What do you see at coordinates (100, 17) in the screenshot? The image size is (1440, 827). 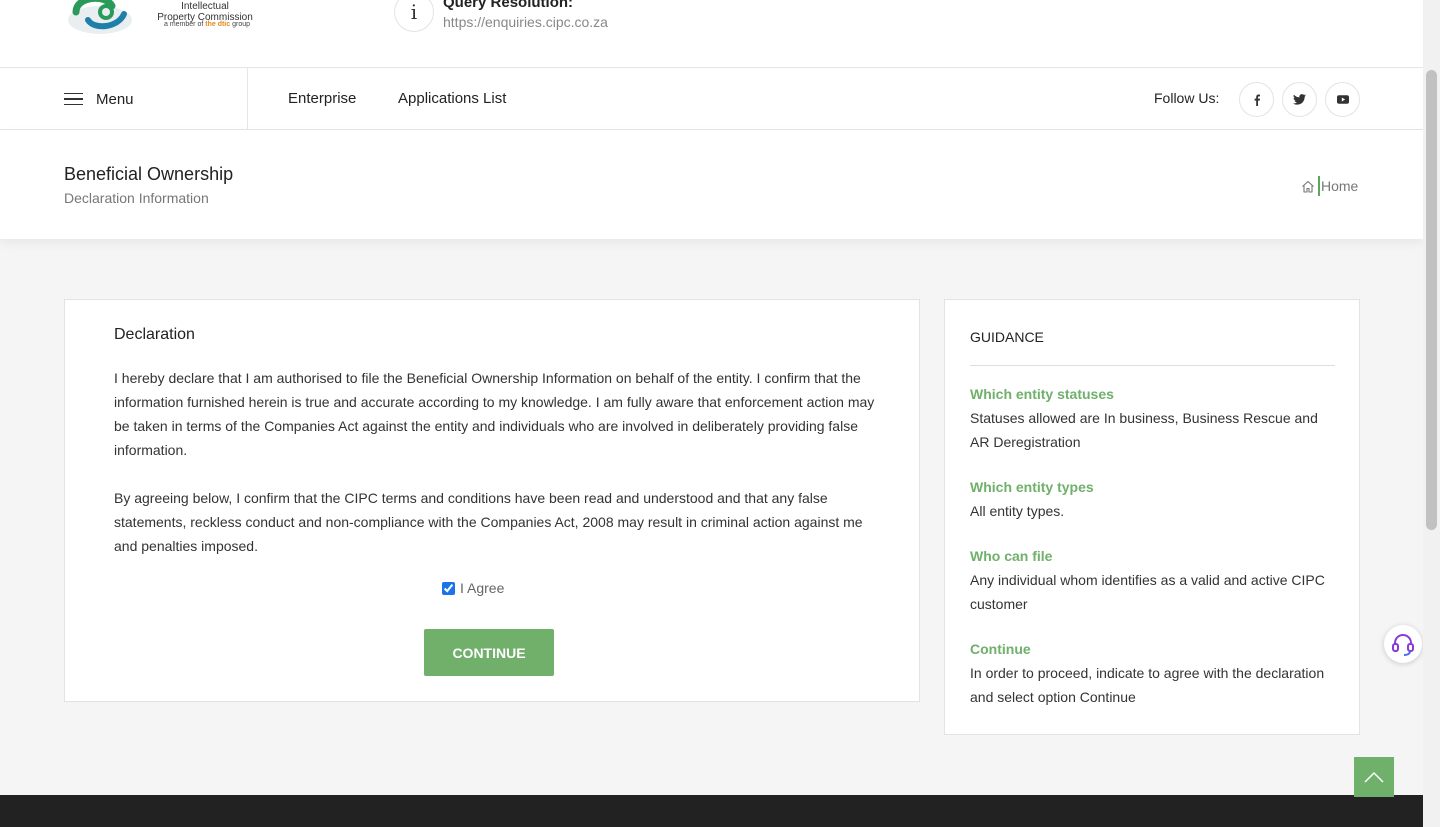 I see `cipc-logo-mark-icon` at bounding box center [100, 17].